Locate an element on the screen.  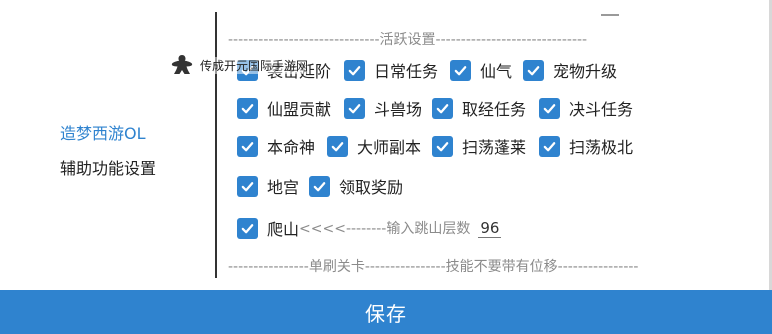
checkbox-label: 仙盟贡献 is located at coordinates (299, 109).